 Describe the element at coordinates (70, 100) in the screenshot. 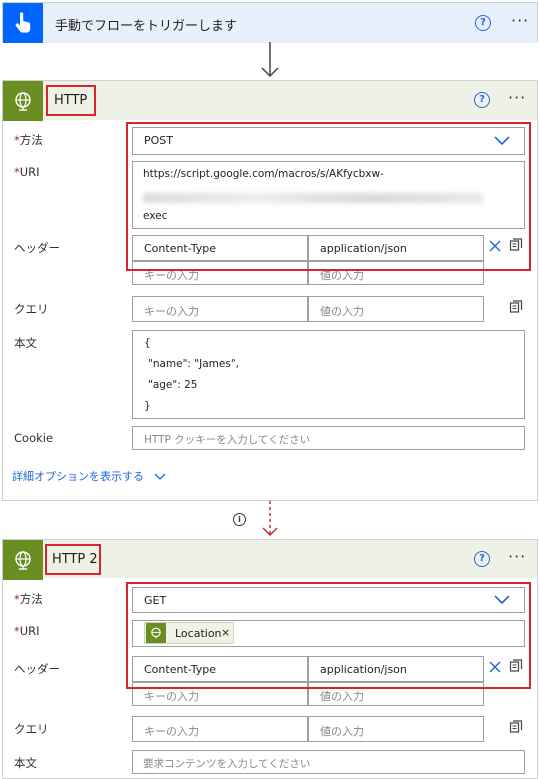

I see `http-title: HTTP` at that location.